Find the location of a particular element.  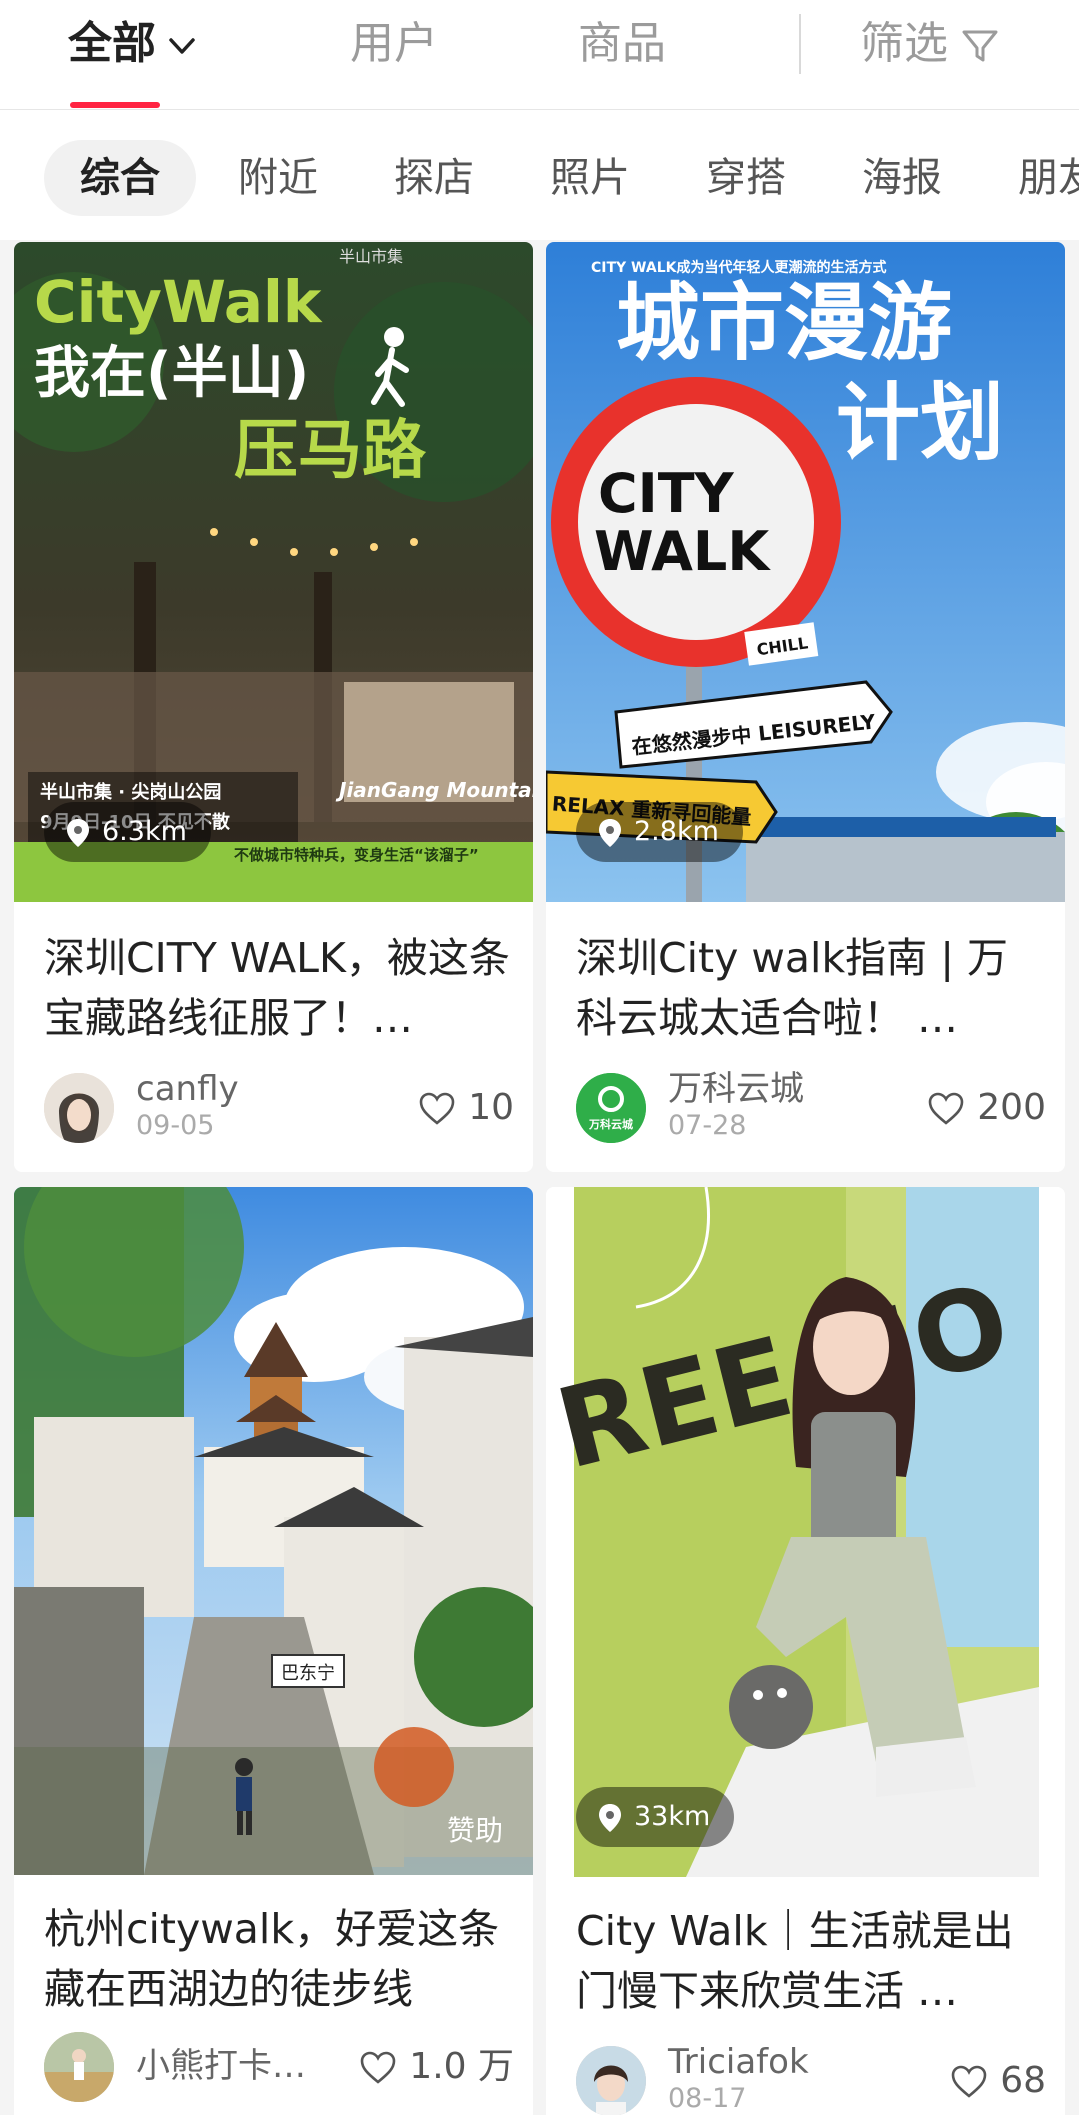

poster-line2: 压马路 is located at coordinates (330, 451).